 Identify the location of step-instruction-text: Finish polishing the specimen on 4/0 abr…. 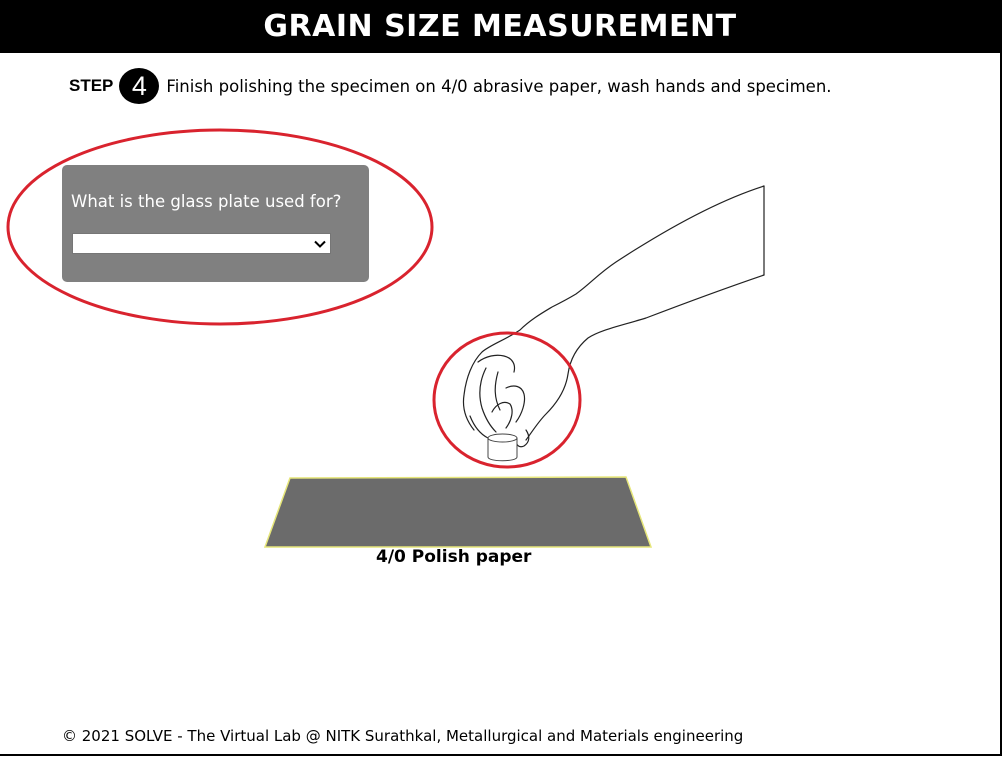
(499, 86).